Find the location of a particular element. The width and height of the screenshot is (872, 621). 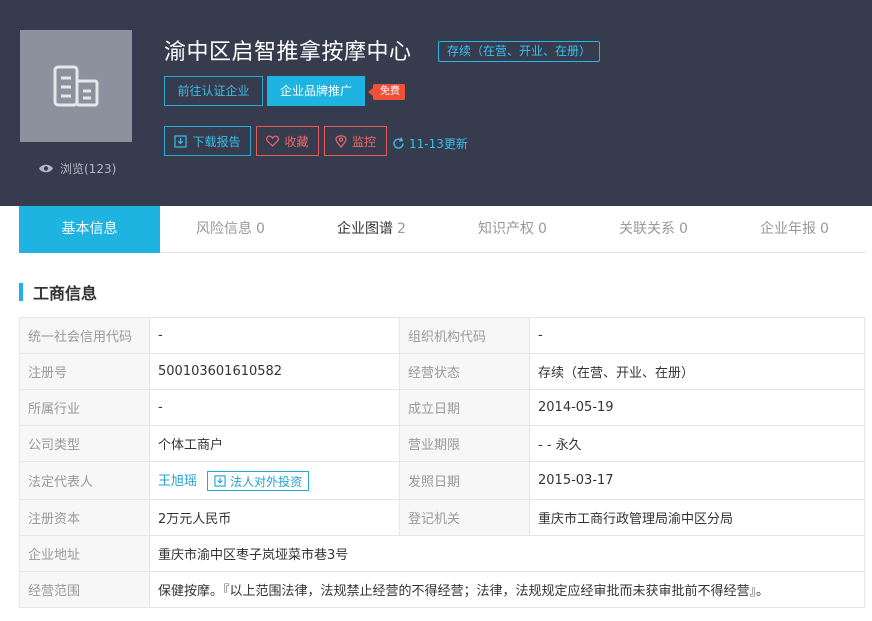

favorite-label: 收藏 is located at coordinates (296, 141).